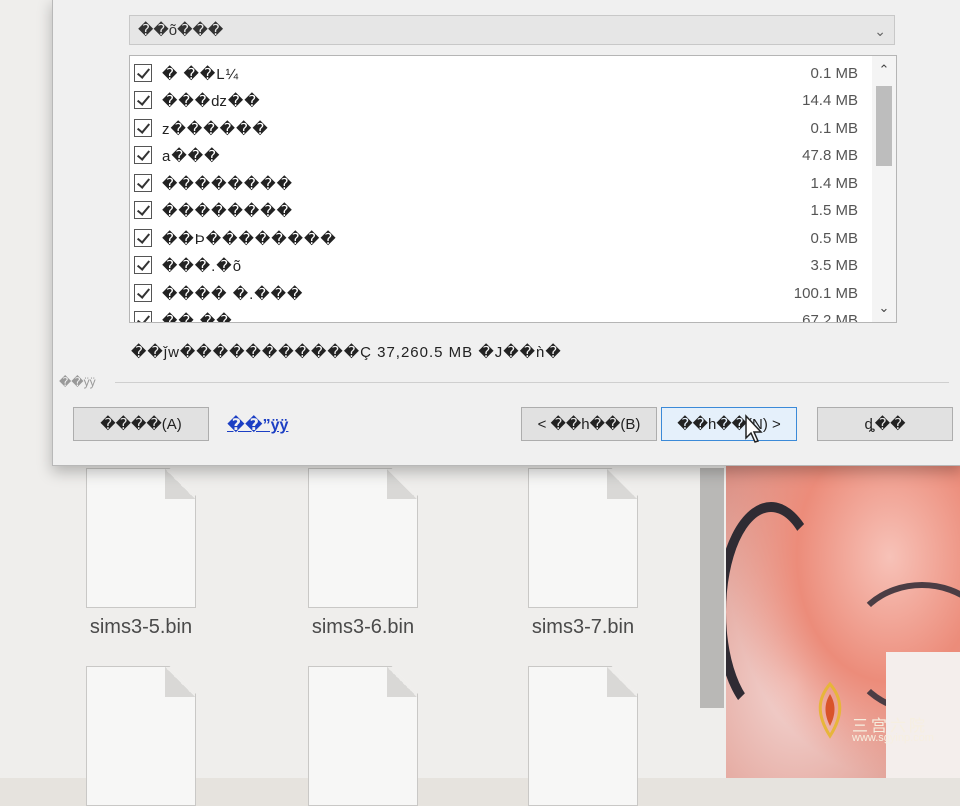 This screenshot has width=960, height=806. I want to click on component-name: ��Þ��������, so click(249, 239).